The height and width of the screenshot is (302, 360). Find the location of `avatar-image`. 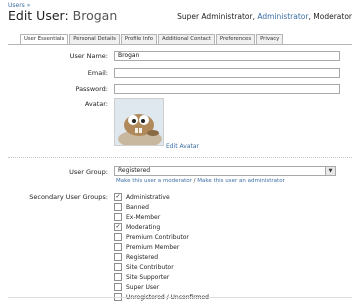

avatar-image is located at coordinates (139, 122).